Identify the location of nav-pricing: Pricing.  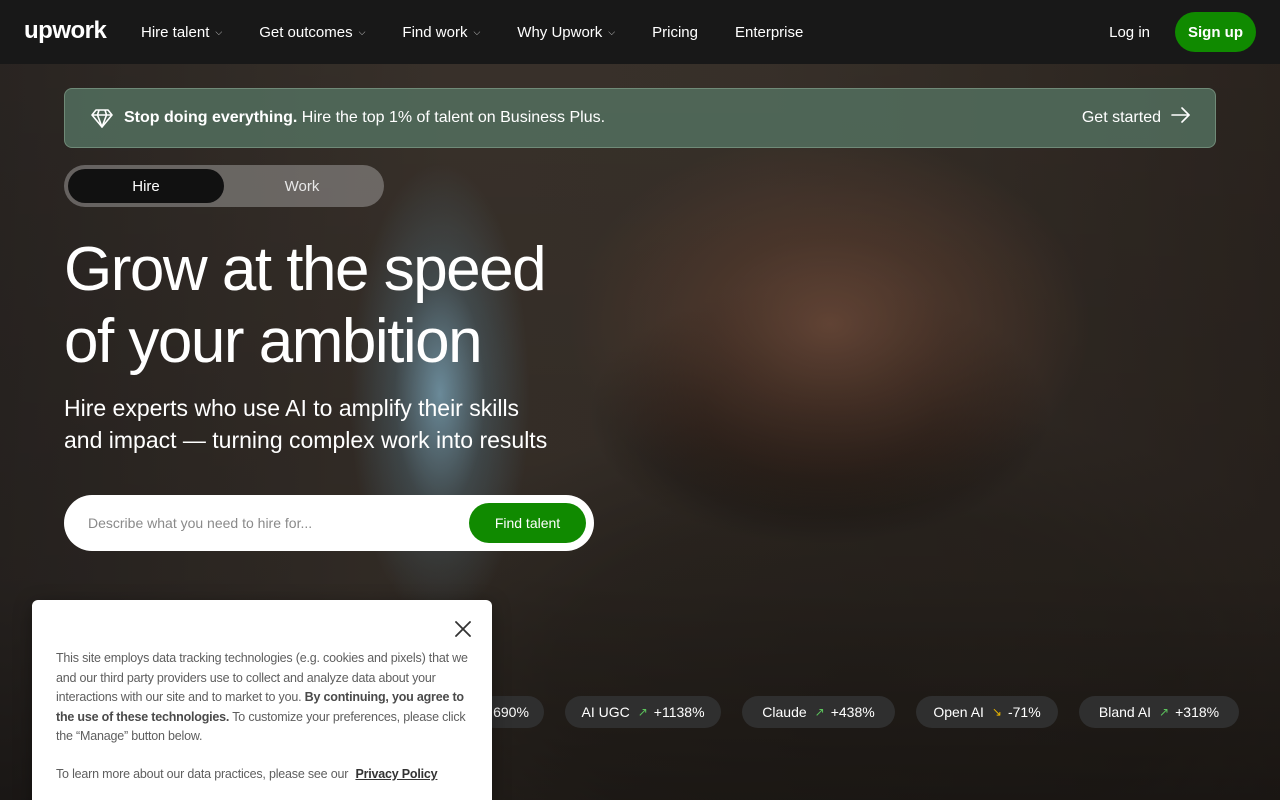
(675, 32).